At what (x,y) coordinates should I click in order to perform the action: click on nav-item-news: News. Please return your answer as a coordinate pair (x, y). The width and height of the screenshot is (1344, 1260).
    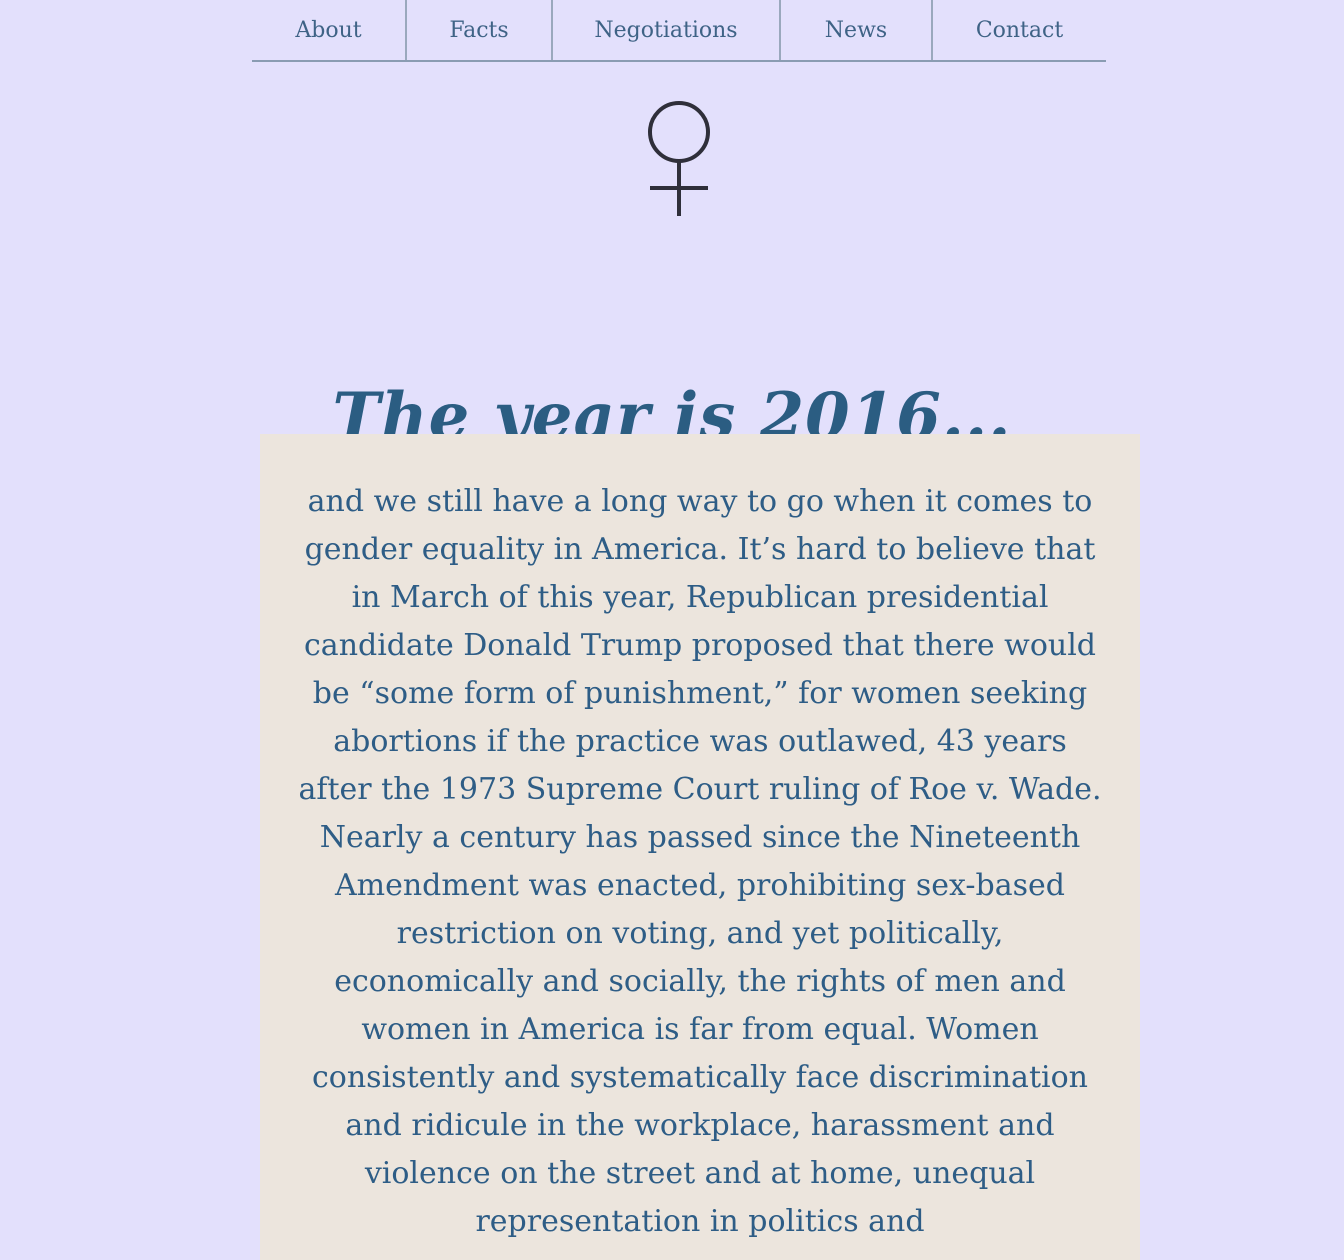
    Looking at the image, I should click on (857, 30).